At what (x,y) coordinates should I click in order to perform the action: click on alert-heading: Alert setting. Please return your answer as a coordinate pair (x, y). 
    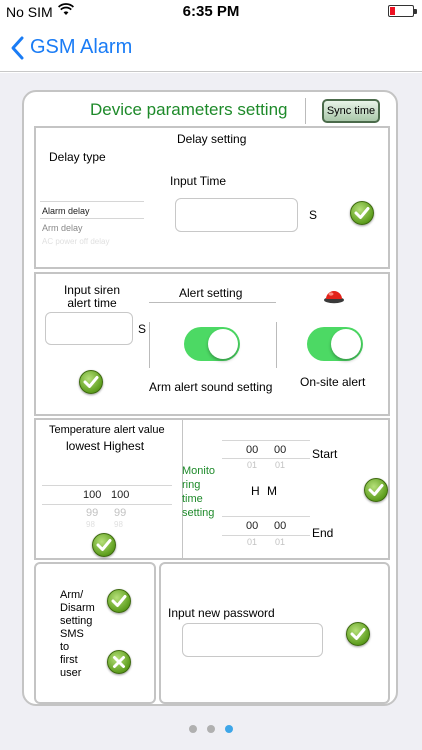
    Looking at the image, I should click on (211, 293).